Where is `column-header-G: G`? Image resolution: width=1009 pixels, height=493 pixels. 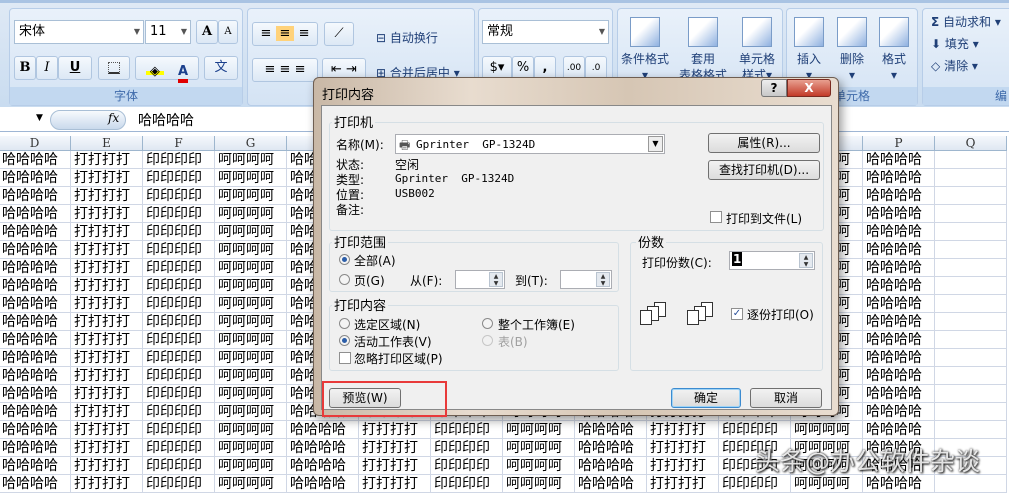 column-header-G: G is located at coordinates (251, 143).